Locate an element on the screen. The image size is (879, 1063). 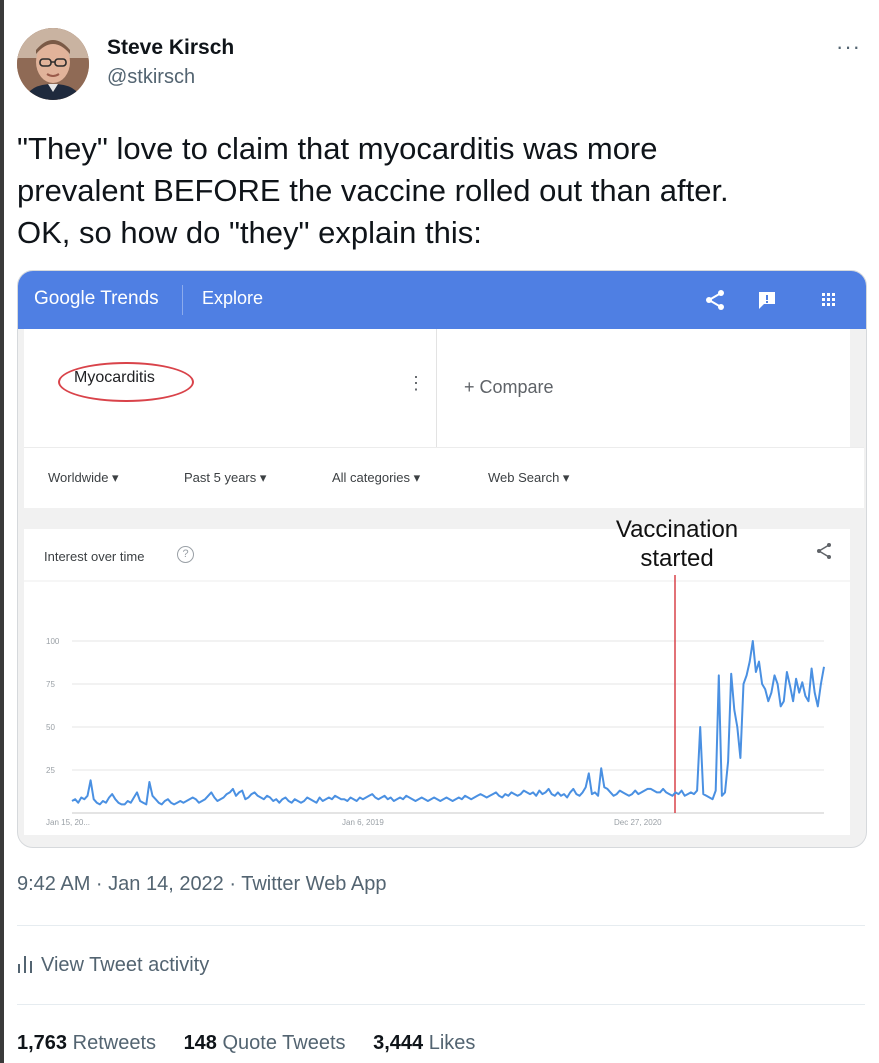
search-term-card: Myocarditis ⋮ is located at coordinates (230, 388).